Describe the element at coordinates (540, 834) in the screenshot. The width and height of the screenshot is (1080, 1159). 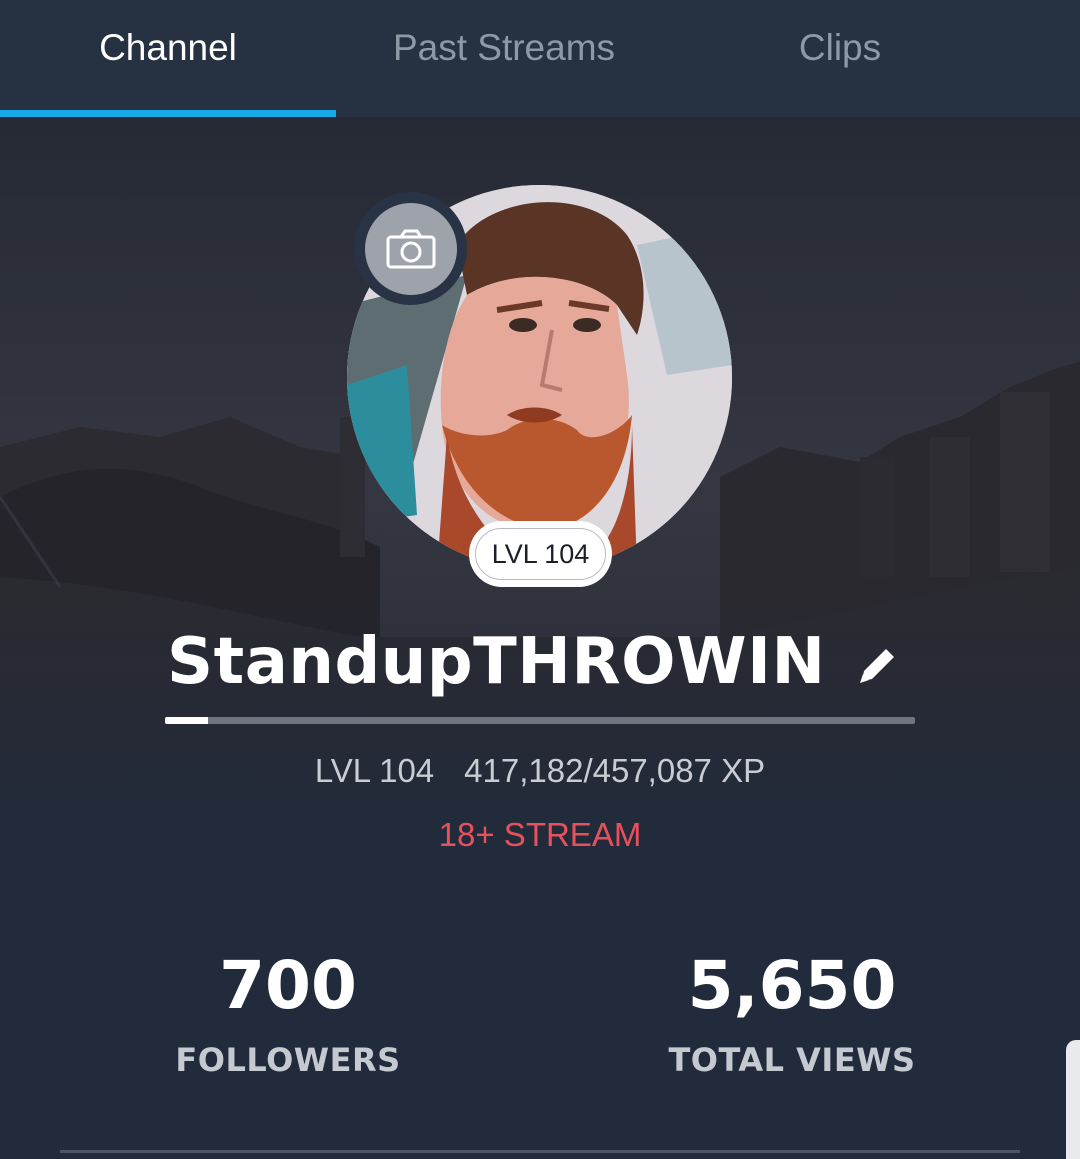
I see `stream-rating-tag: 18+ STREAM` at that location.